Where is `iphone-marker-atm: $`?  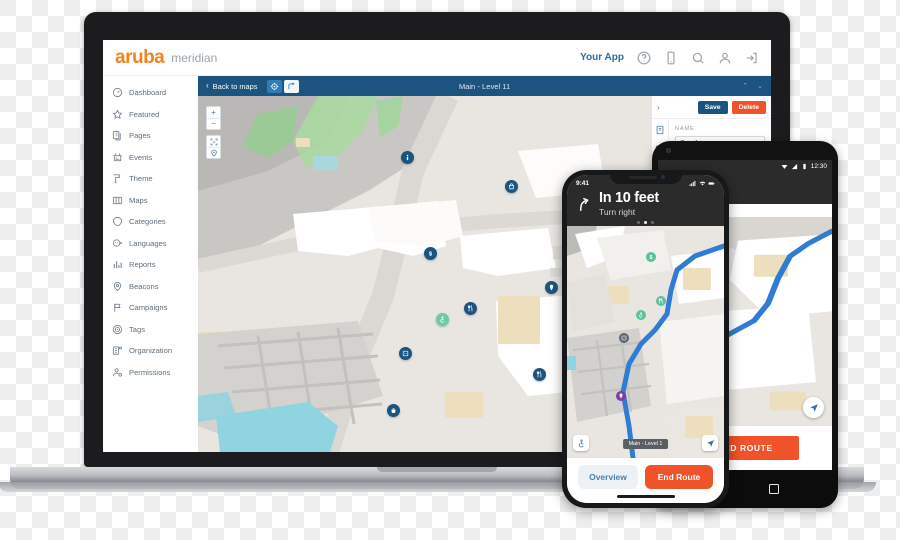
iphone-marker-atm: $ is located at coordinates (650, 256).